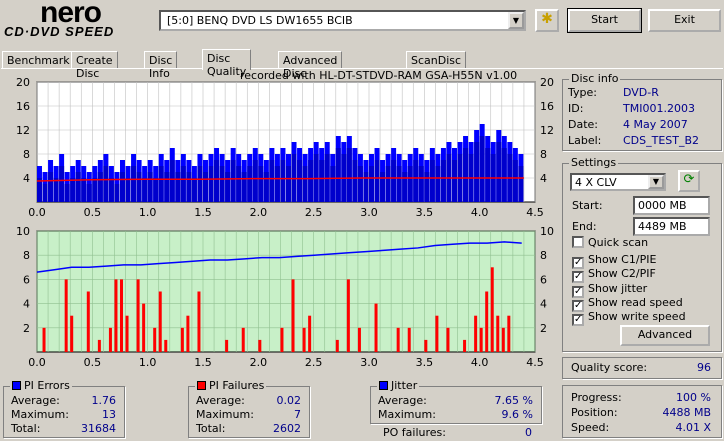 This screenshot has width=724, height=441. Describe the element at coordinates (547, 82) in the screenshot. I see `y-tick-label-right: 20` at that location.